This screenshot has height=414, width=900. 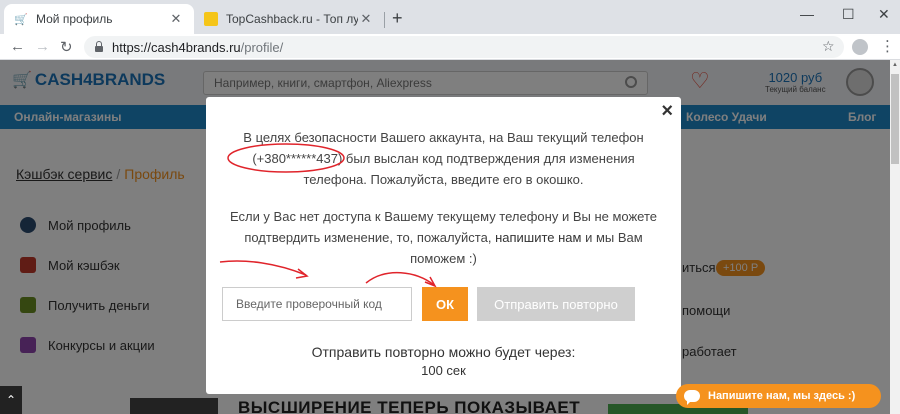 What do you see at coordinates (692, 397) in the screenshot?
I see `chat-bubble-icon` at bounding box center [692, 397].